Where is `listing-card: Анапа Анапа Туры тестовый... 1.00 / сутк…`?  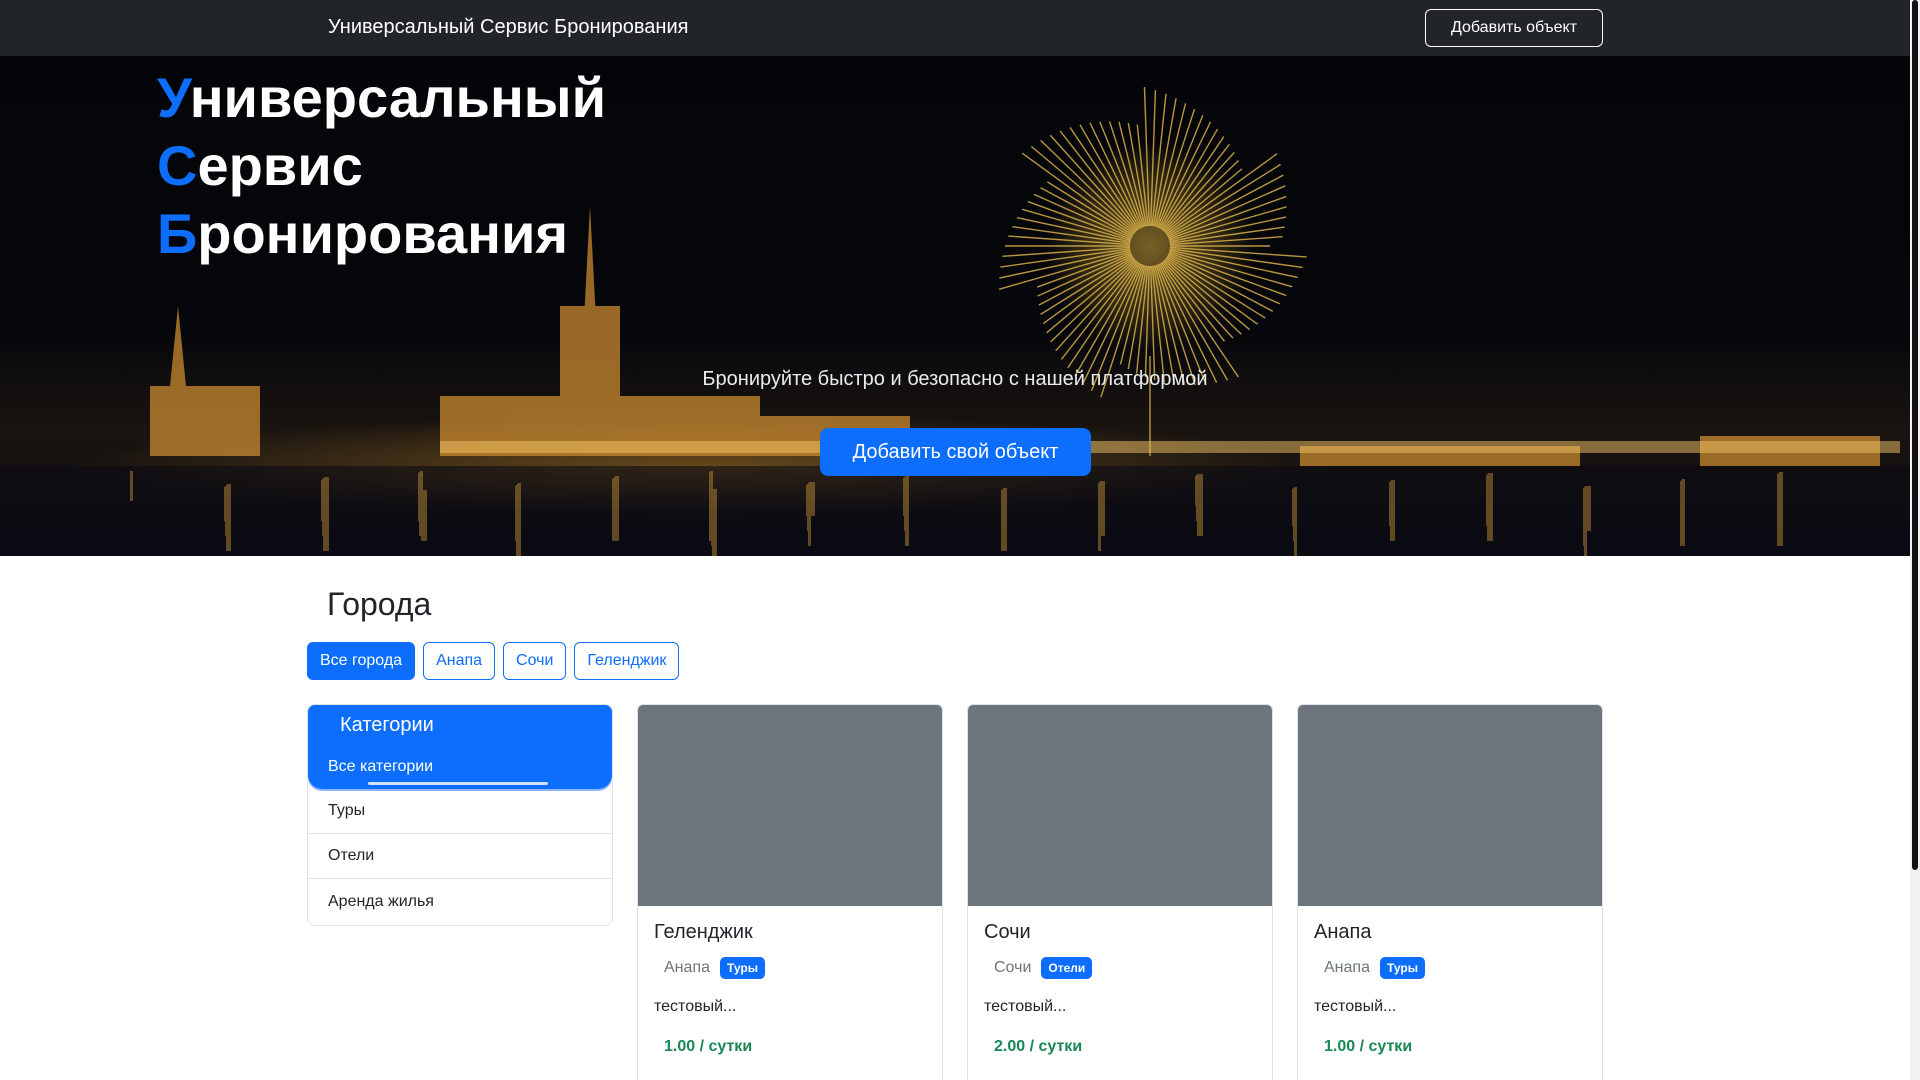 listing-card: Анапа Анапа Туры тестовый... 1.00 / сутк… is located at coordinates (1450, 892).